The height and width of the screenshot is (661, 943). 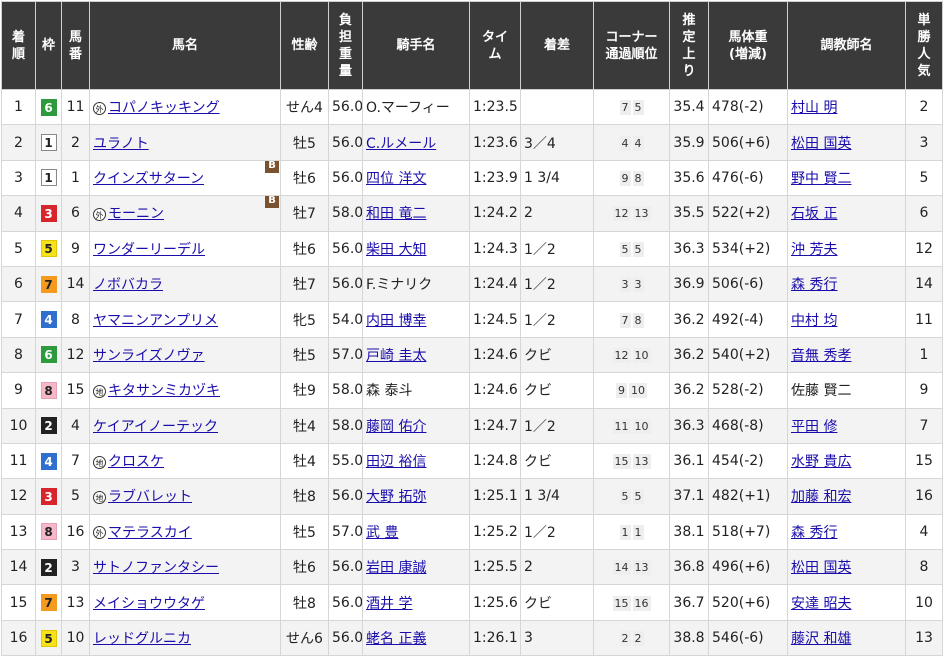 I want to click on umaban-cell: 12, so click(x=75, y=355).